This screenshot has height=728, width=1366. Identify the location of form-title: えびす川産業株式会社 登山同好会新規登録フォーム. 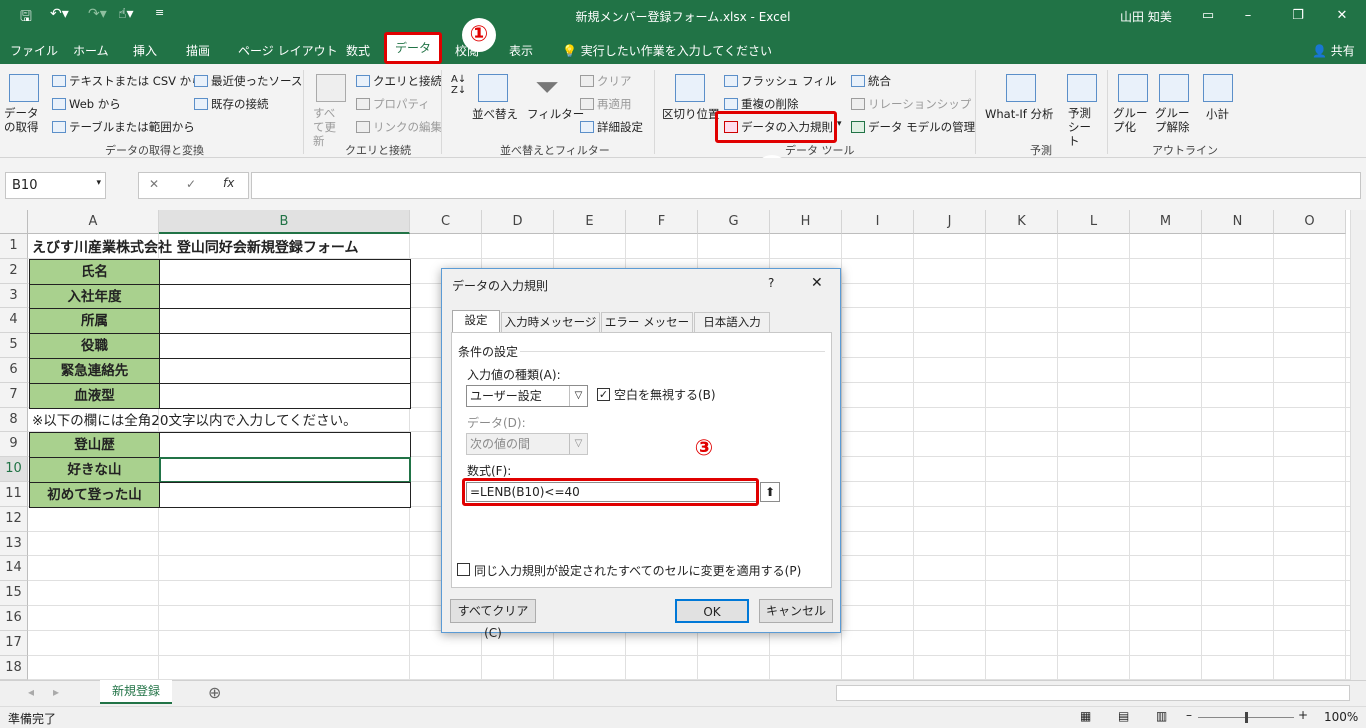
(195, 248).